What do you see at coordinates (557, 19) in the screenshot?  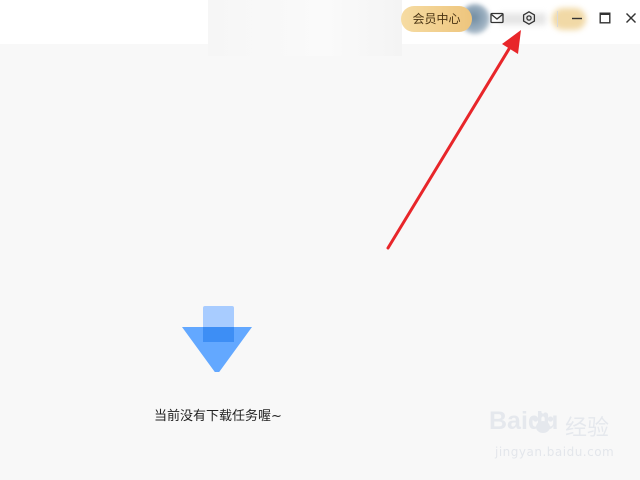 I see `titlebar-divider` at bounding box center [557, 19].